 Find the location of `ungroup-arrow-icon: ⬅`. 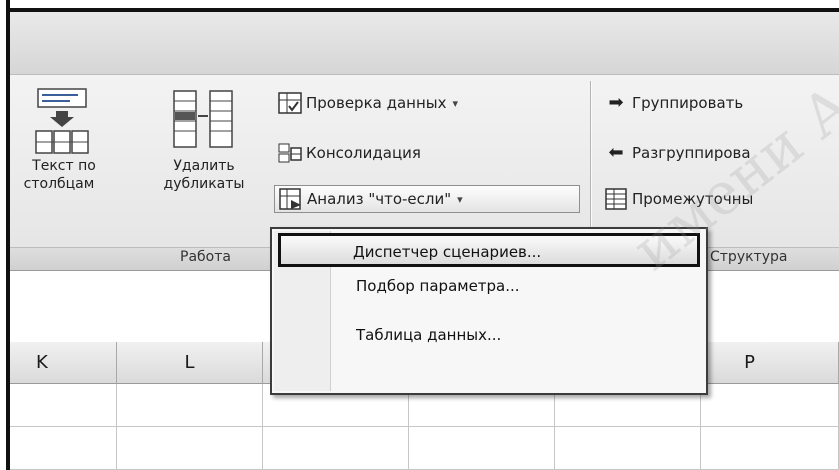

ungroup-arrow-icon: ⬅ is located at coordinates (616, 152).